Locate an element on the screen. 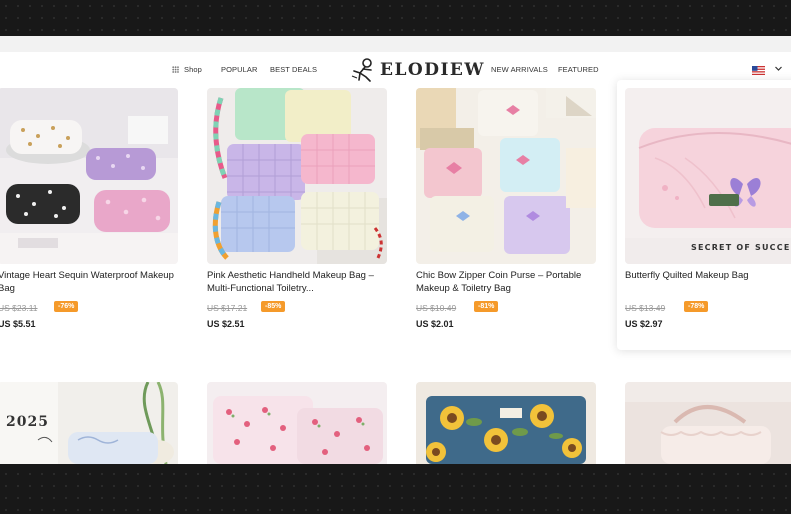  nav-new-arrivals: NEW ARRIVALS is located at coordinates (519, 69).